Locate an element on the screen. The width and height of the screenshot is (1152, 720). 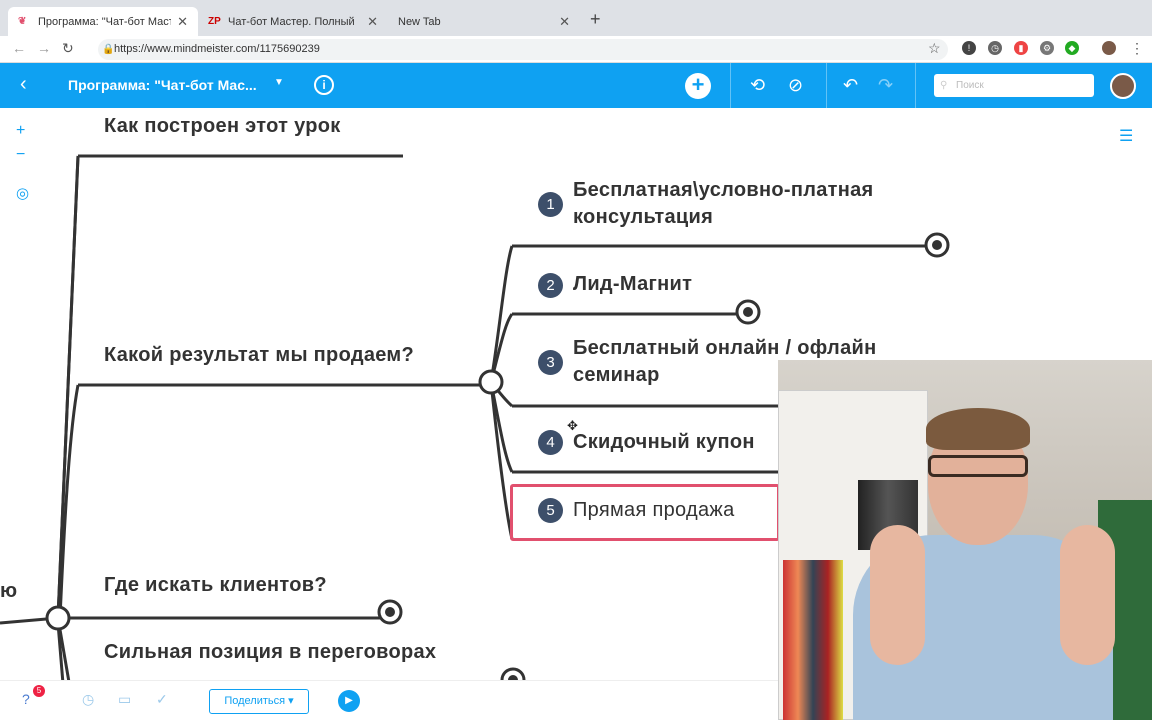
back-chevron-icon: ‹ is located at coordinates (23, 84).